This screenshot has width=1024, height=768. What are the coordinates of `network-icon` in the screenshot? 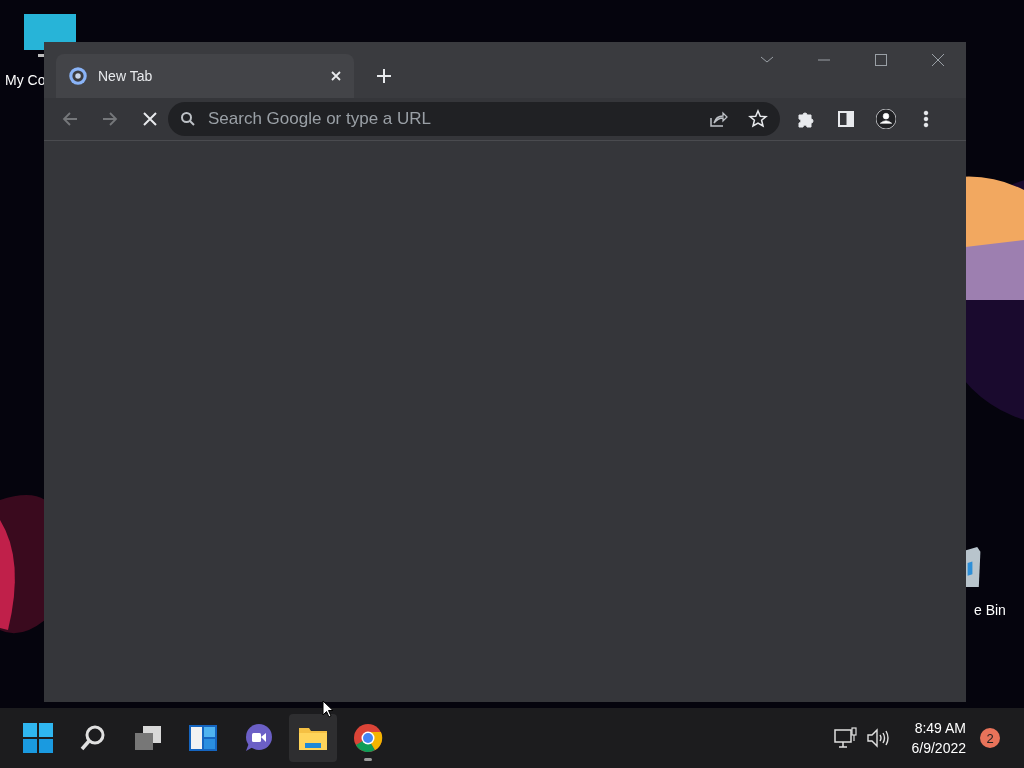 It's located at (845, 738).